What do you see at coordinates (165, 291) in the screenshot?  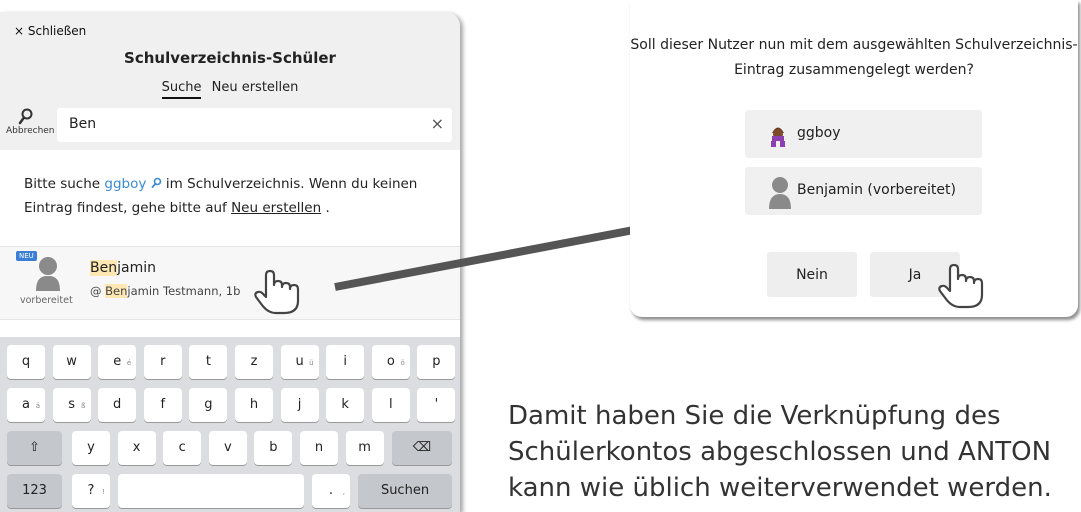 I see `result-subtitle: @ Benjamin Testmann, 1b` at bounding box center [165, 291].